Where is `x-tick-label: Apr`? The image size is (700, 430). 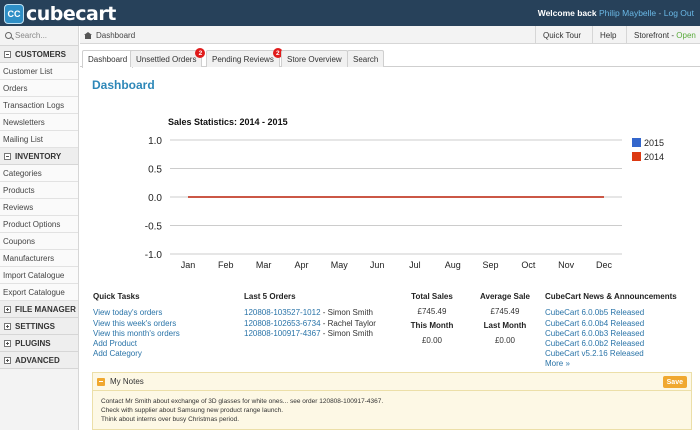 x-tick-label: Apr is located at coordinates (301, 265).